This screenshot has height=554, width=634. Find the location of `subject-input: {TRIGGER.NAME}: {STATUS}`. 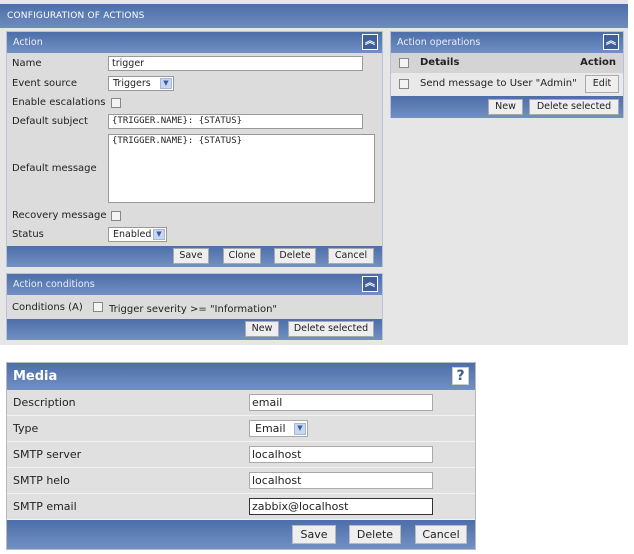

subject-input: {TRIGGER.NAME}: {STATUS} is located at coordinates (235, 121).